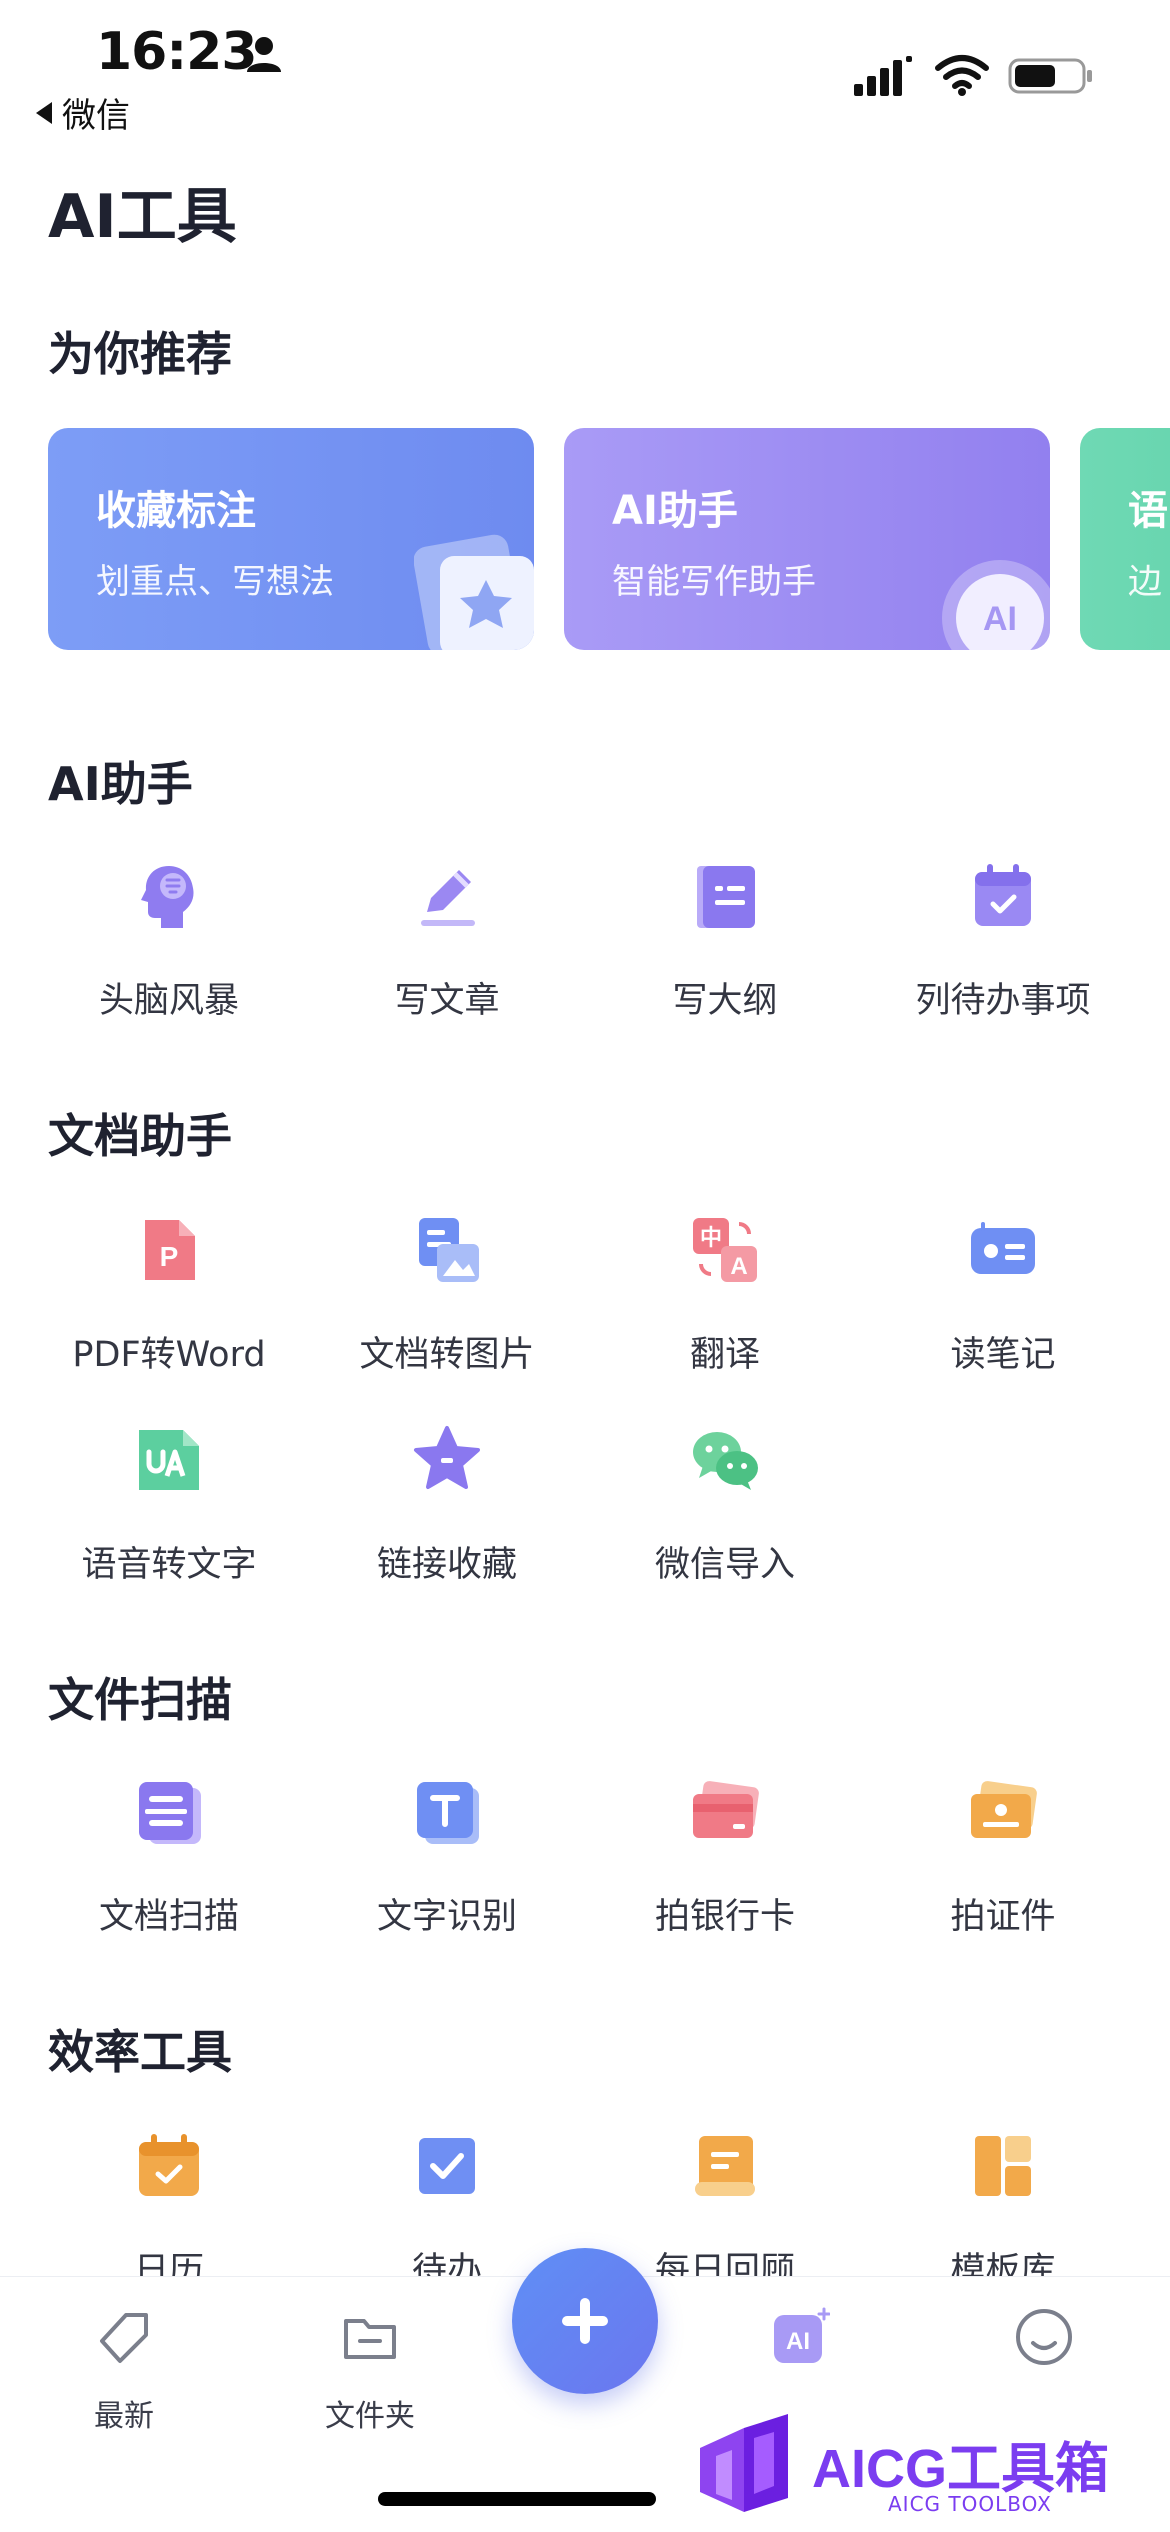  I want to click on wechat-icon, so click(725, 1461).